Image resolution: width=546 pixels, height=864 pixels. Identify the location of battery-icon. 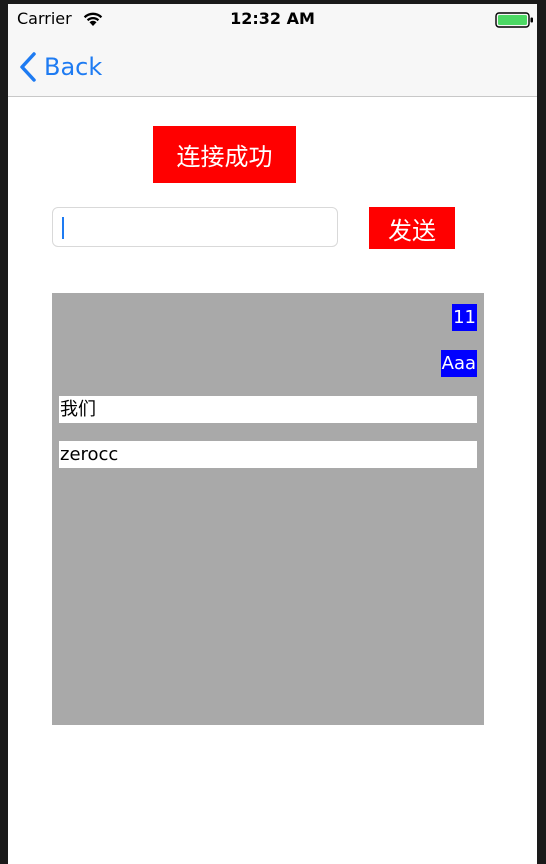
(514, 20).